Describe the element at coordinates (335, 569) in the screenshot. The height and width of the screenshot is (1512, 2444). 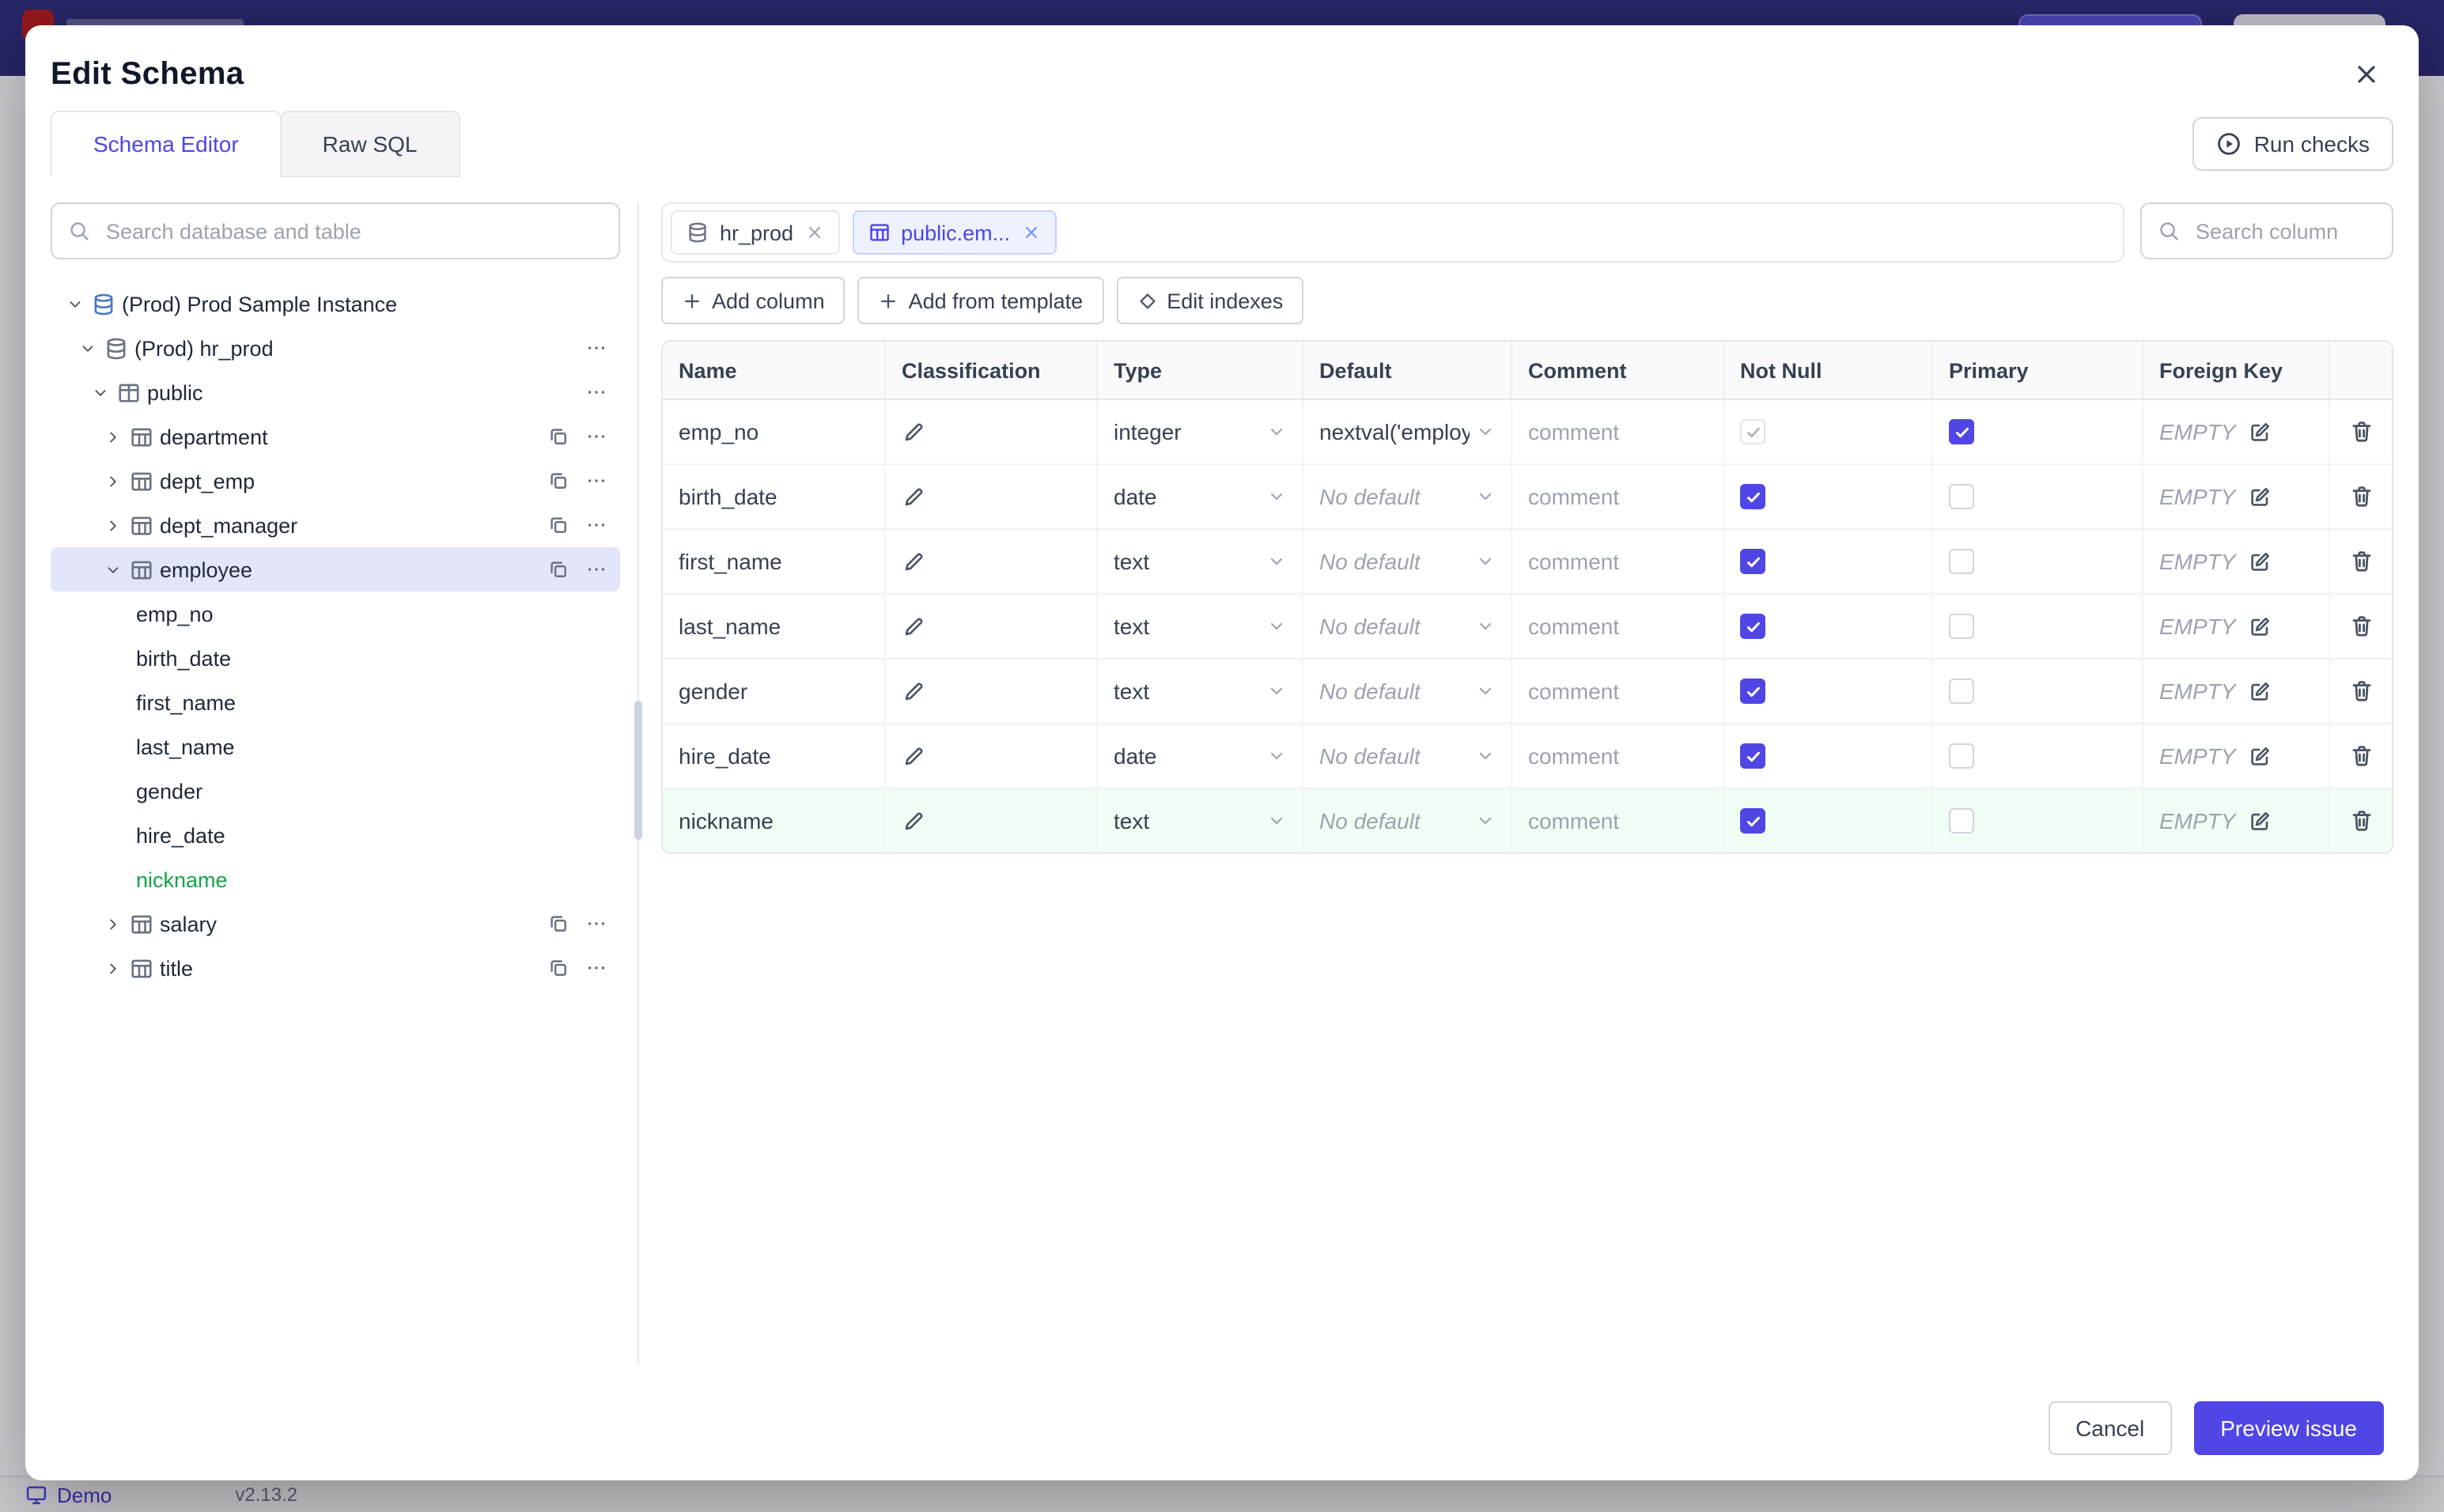
I see `tree-node-employee: employee` at that location.